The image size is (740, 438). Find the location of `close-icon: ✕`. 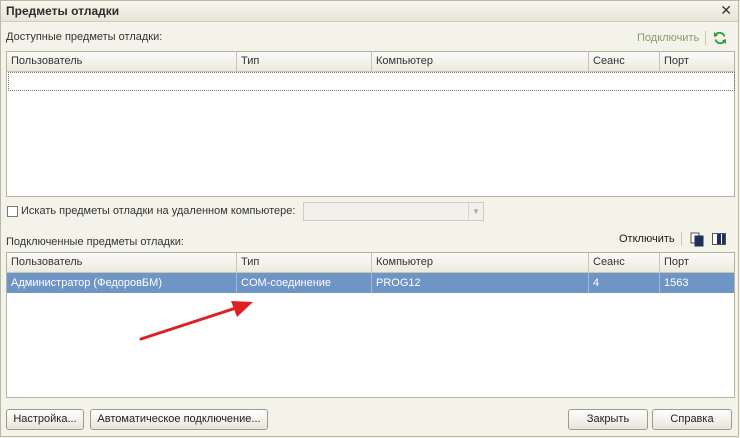

close-icon: ✕ is located at coordinates (726, 10).